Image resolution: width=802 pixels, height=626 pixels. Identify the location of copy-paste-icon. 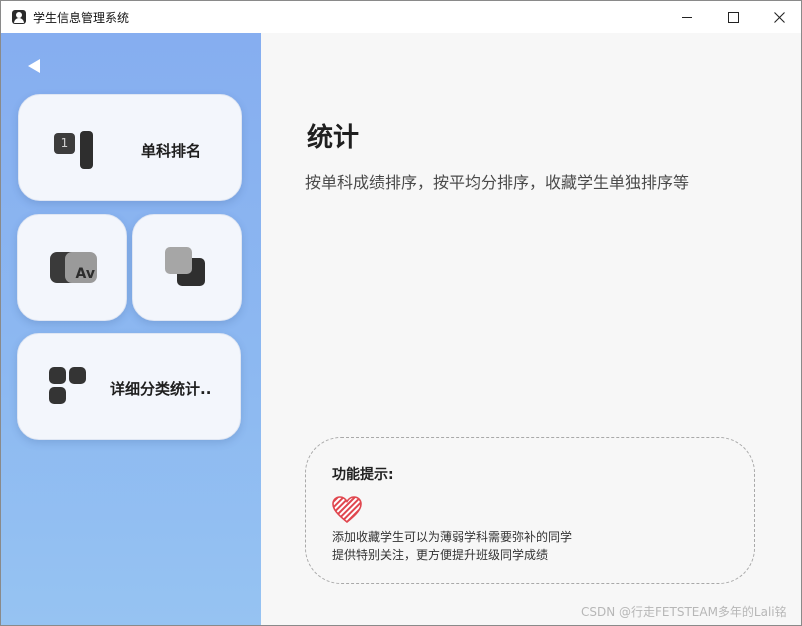
(187, 269).